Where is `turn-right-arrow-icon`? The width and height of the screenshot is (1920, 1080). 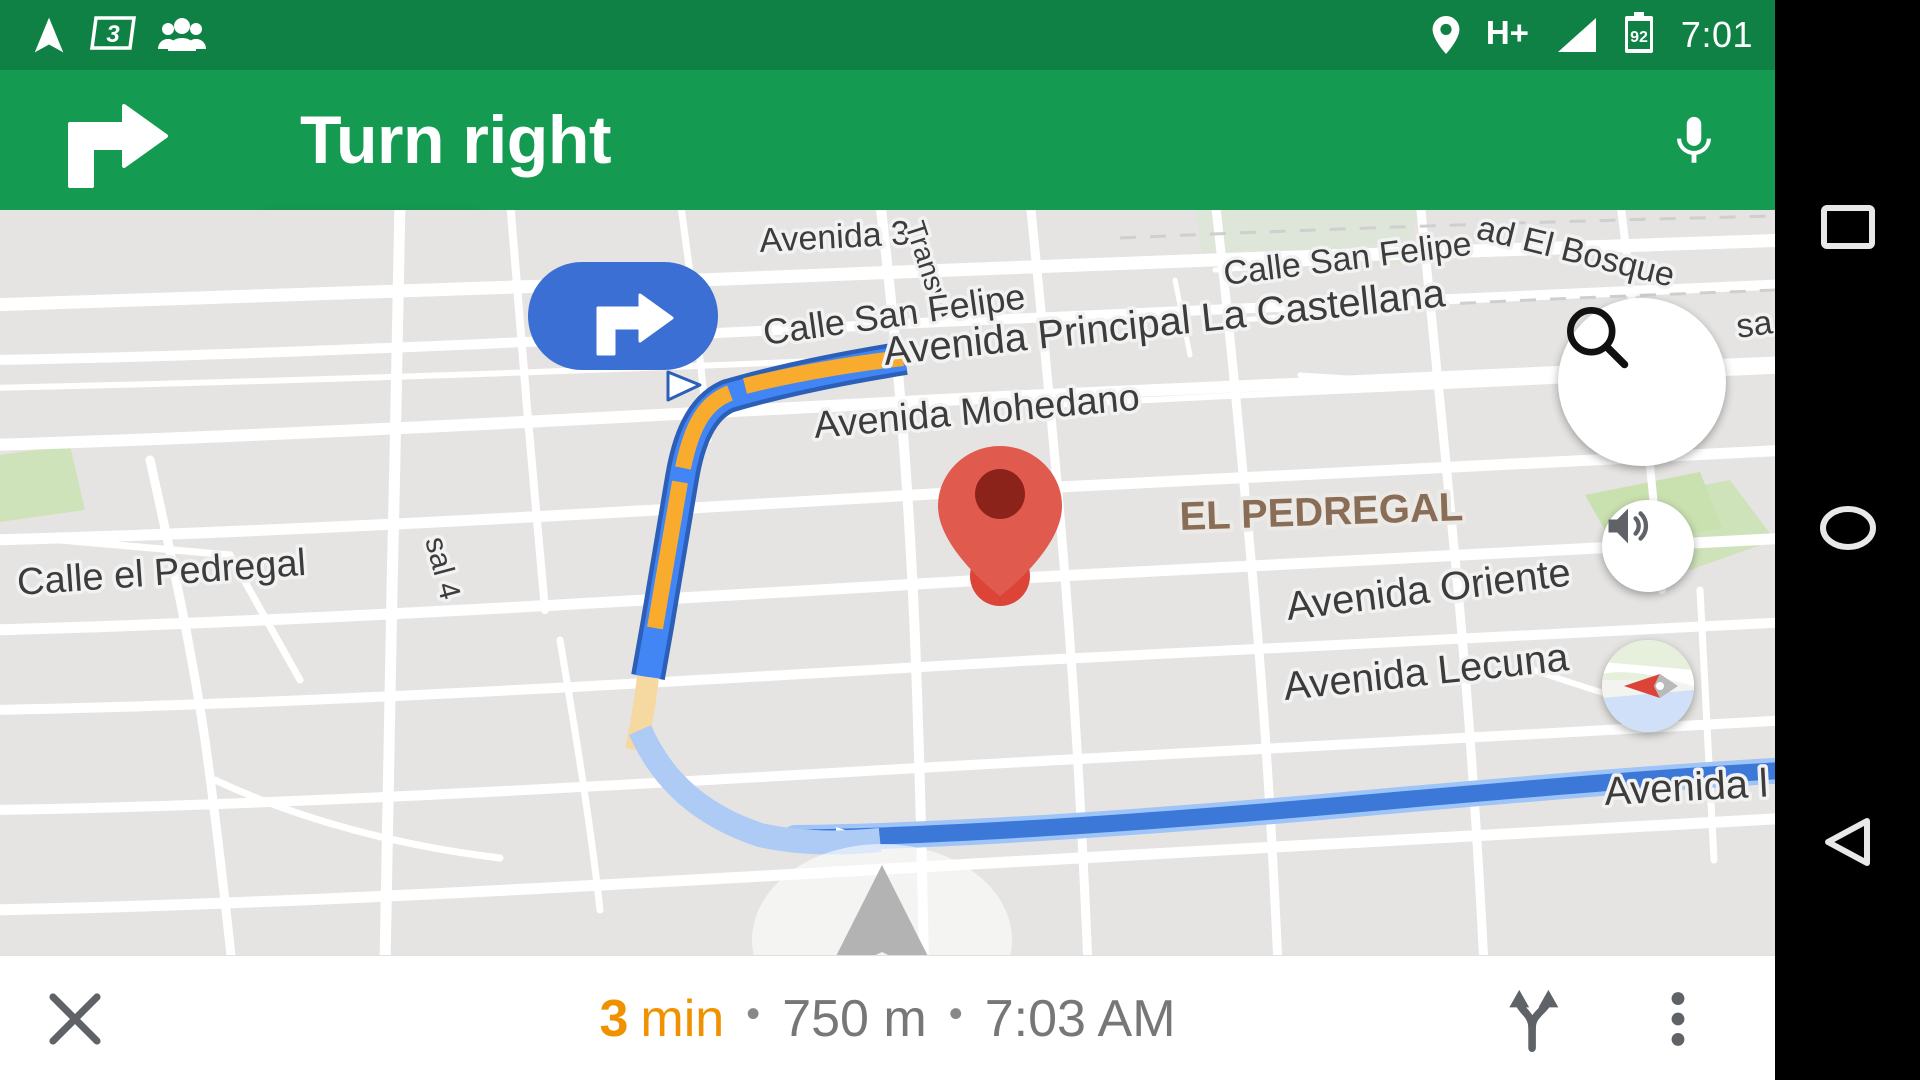
turn-right-arrow-icon is located at coordinates (117, 143).